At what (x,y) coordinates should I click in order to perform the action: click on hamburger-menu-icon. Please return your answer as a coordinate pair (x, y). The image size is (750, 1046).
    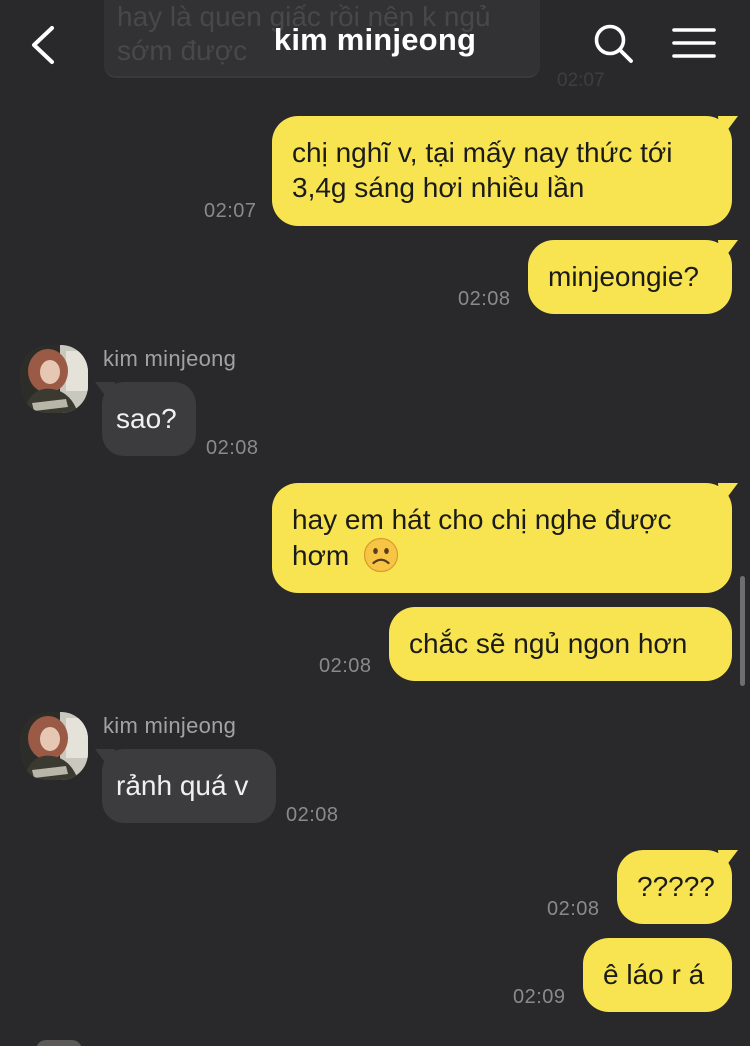
    Looking at the image, I should click on (694, 43).